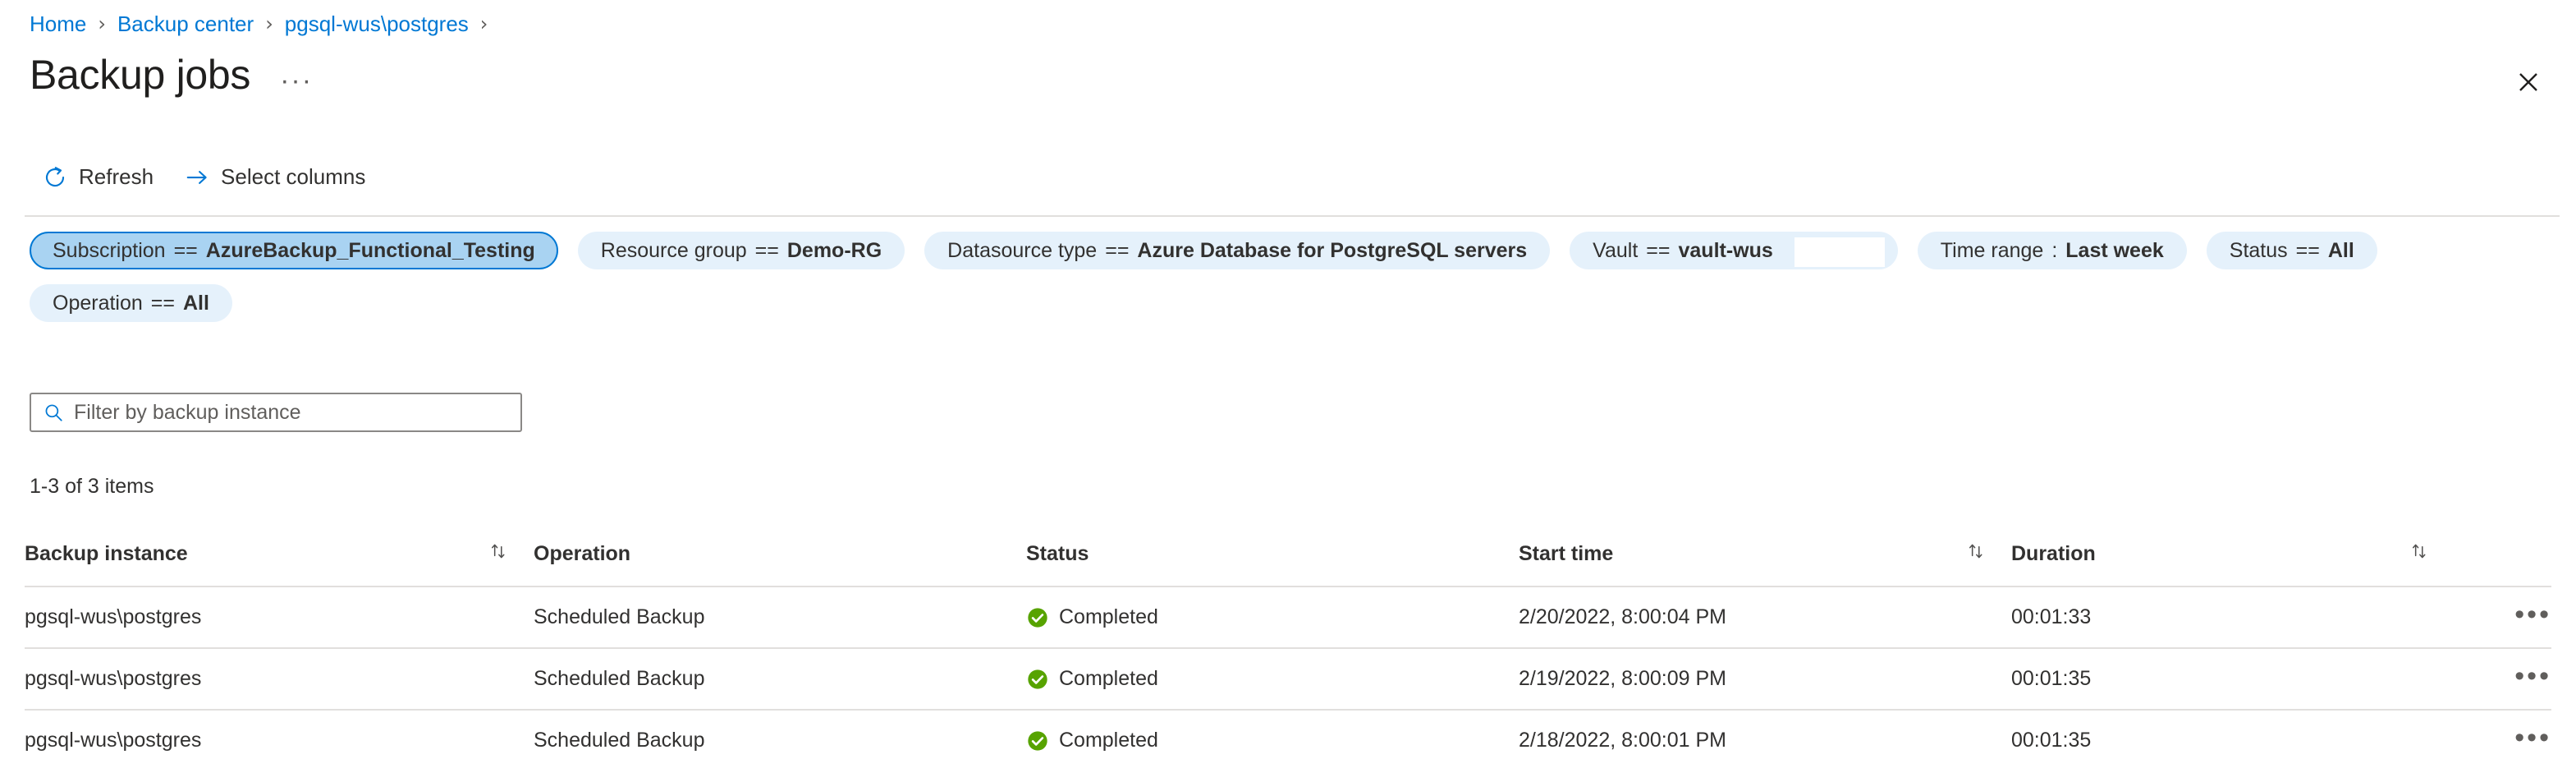 Image resolution: width=2576 pixels, height=759 pixels. I want to click on column-header-duration: Duration, so click(2233, 556).